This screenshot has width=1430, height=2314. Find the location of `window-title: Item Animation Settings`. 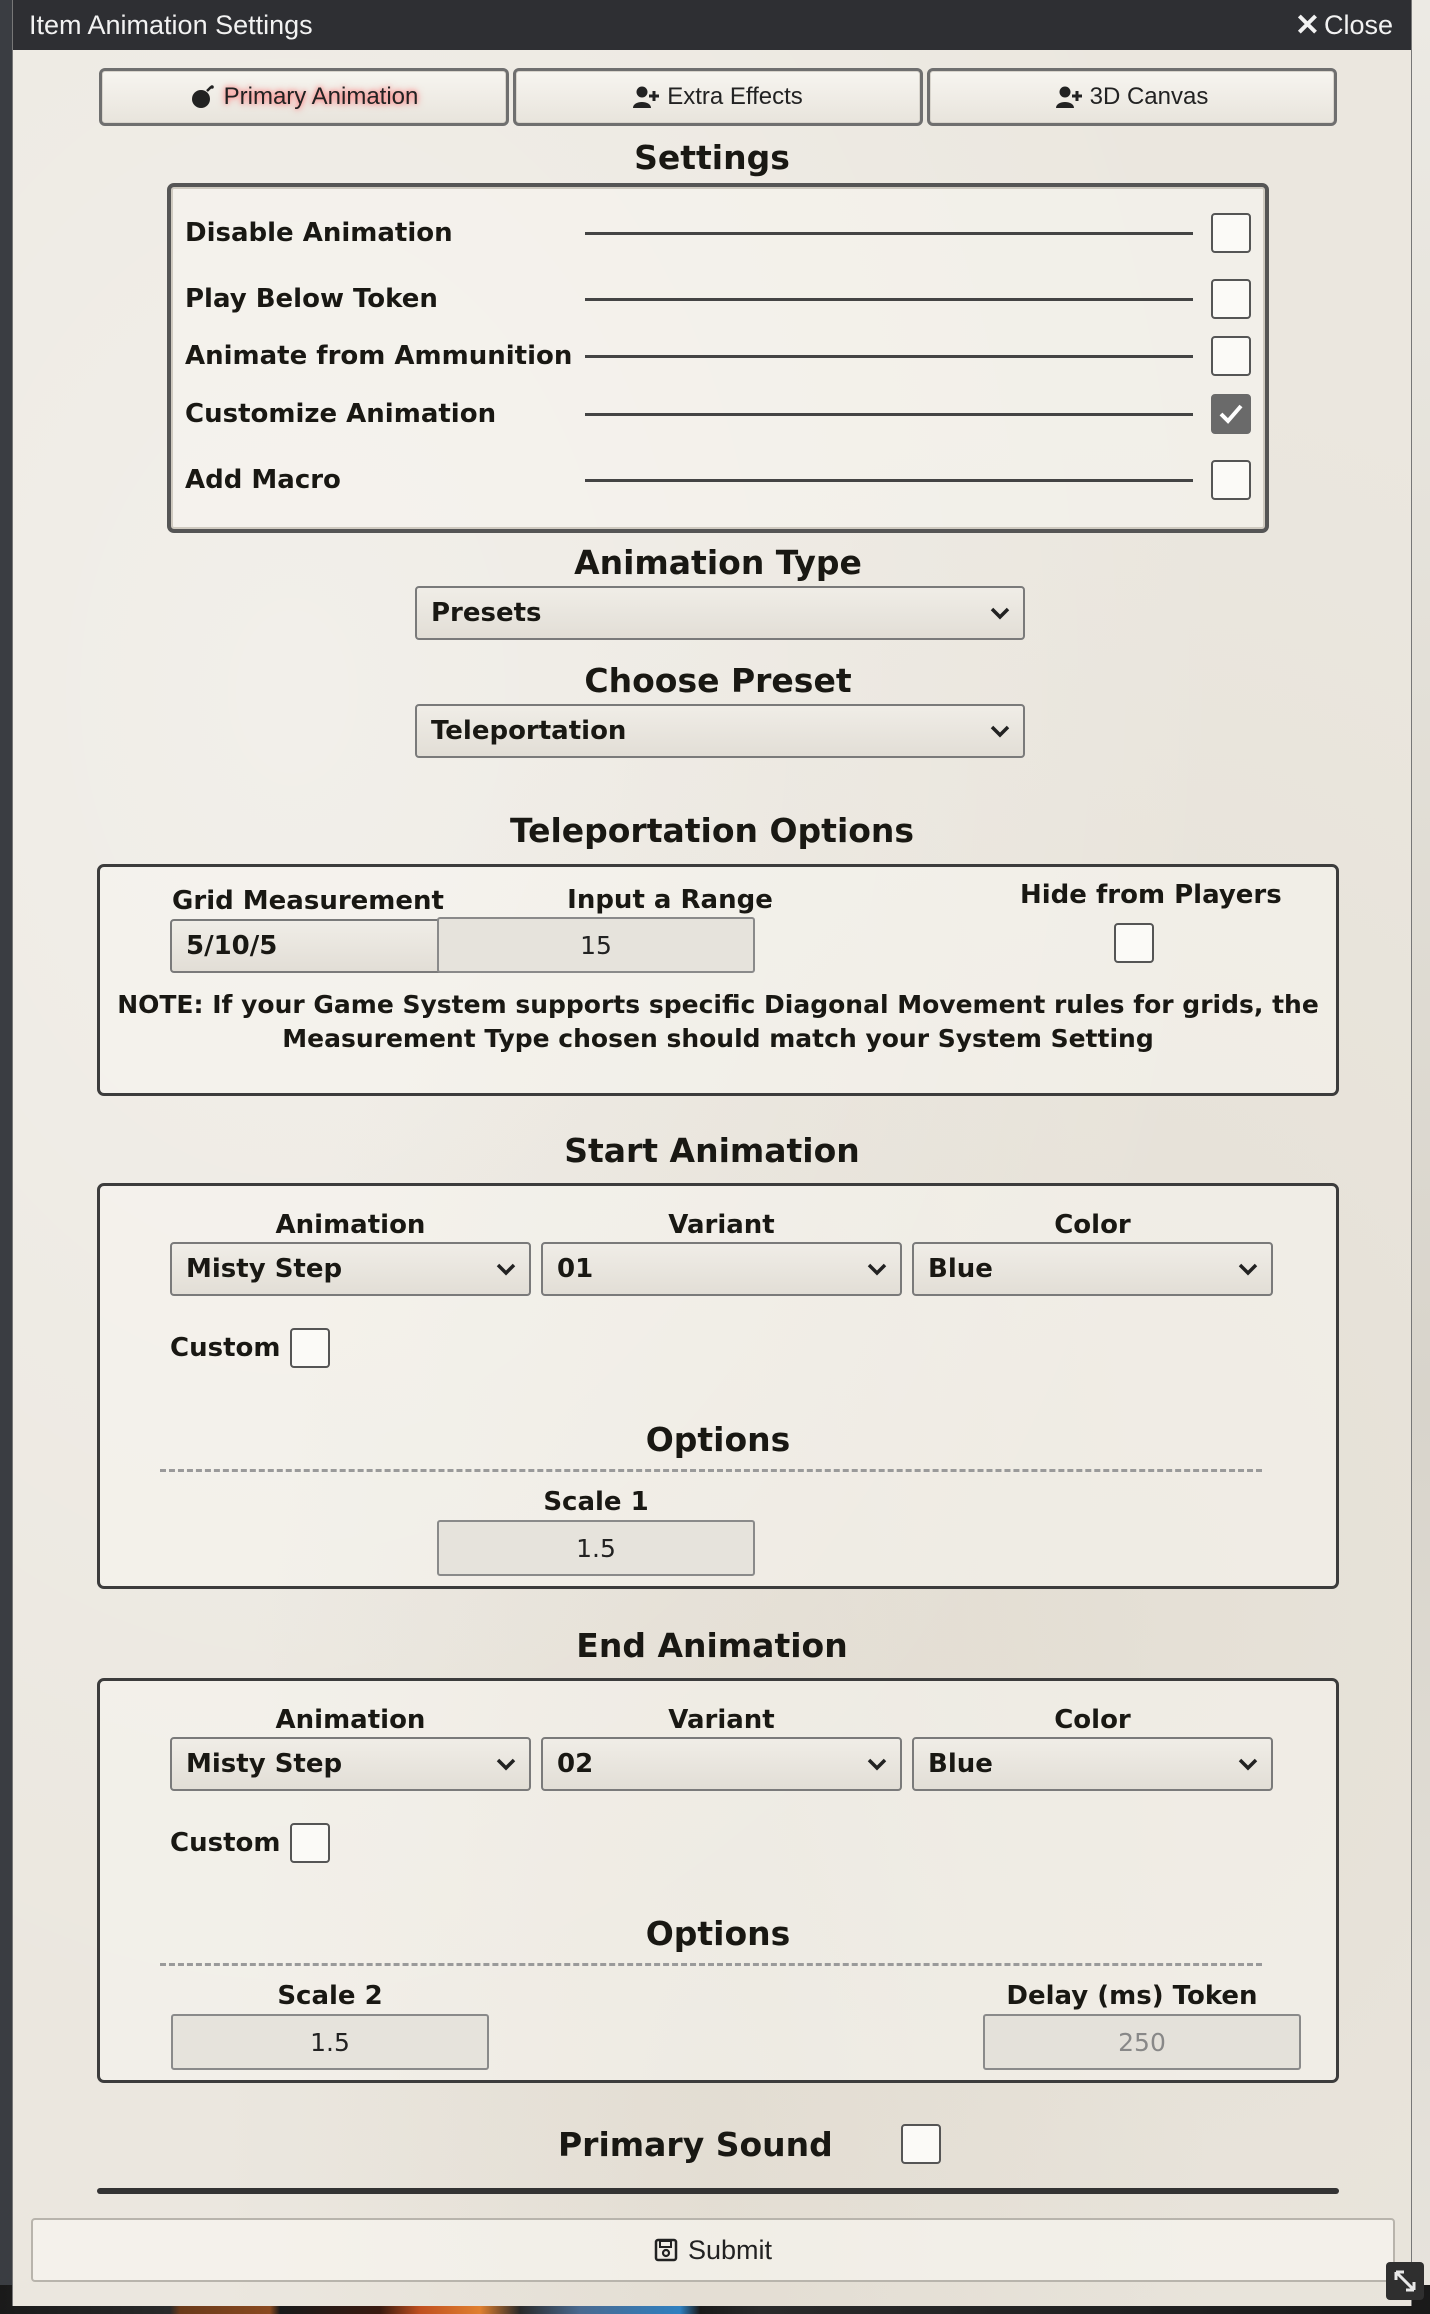

window-title: Item Animation Settings is located at coordinates (171, 24).